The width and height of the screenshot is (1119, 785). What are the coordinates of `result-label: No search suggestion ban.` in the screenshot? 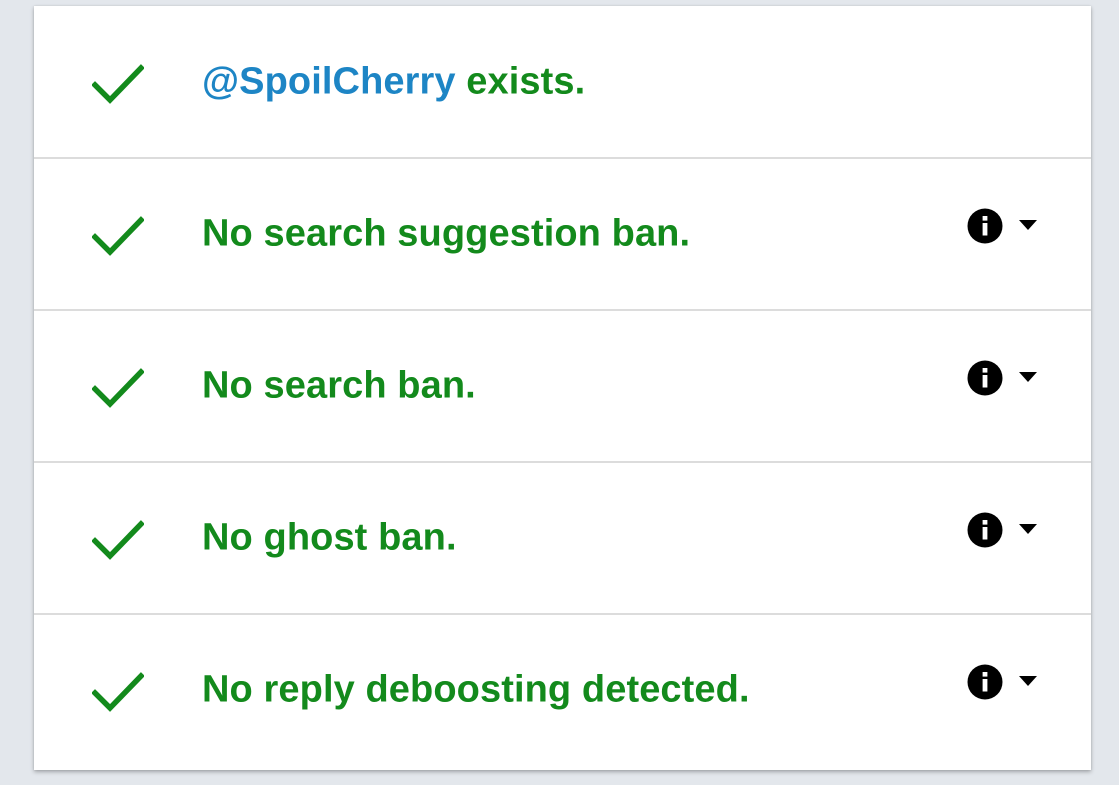 It's located at (446, 233).